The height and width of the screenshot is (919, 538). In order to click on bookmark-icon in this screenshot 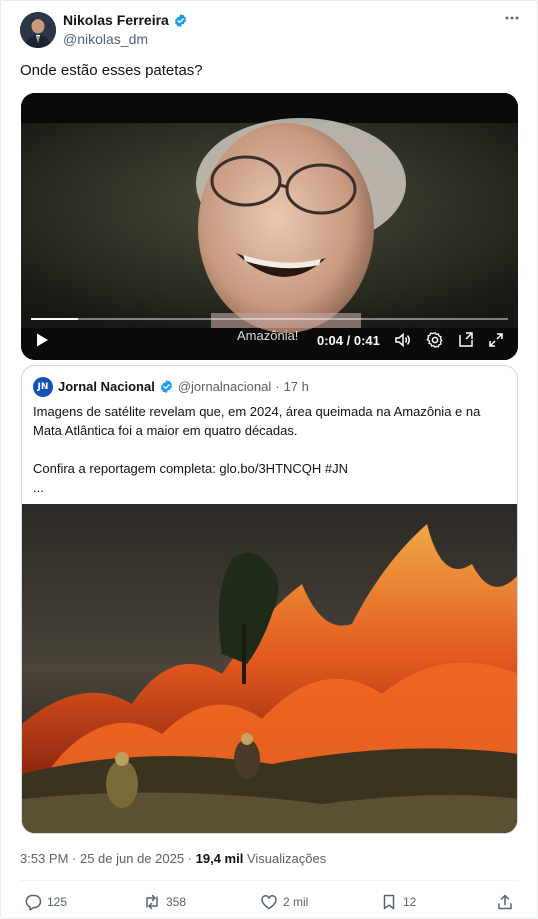, I will do `click(389, 902)`.